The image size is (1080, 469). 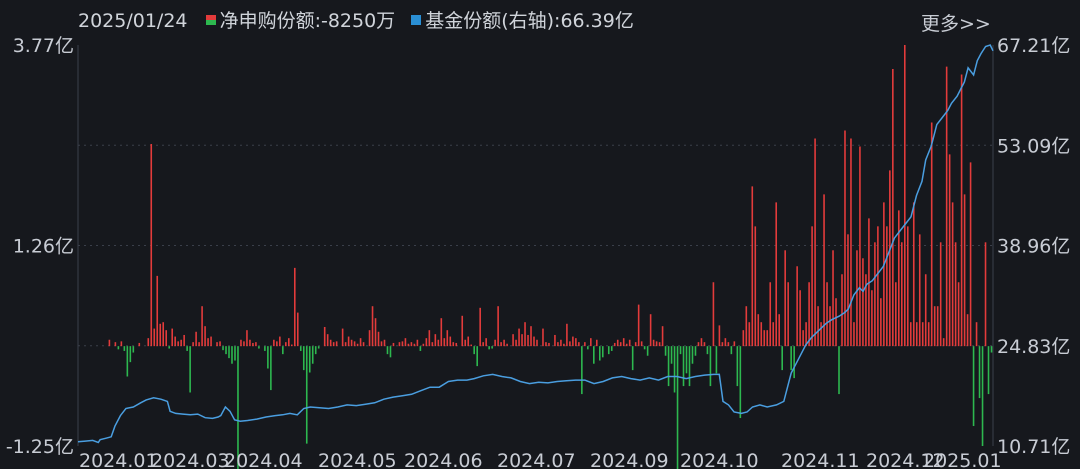 I want to click on x-tick-label: 2024.05, so click(x=357, y=459).